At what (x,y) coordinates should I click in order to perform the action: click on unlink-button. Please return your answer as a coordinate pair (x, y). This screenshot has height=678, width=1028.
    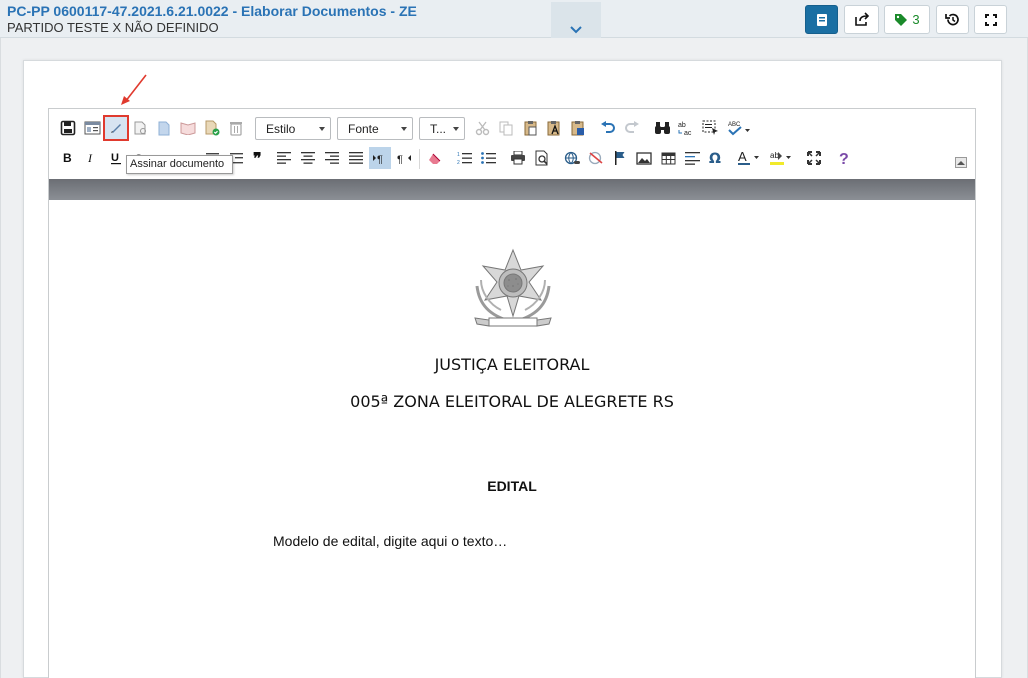
    Looking at the image, I should click on (596, 158).